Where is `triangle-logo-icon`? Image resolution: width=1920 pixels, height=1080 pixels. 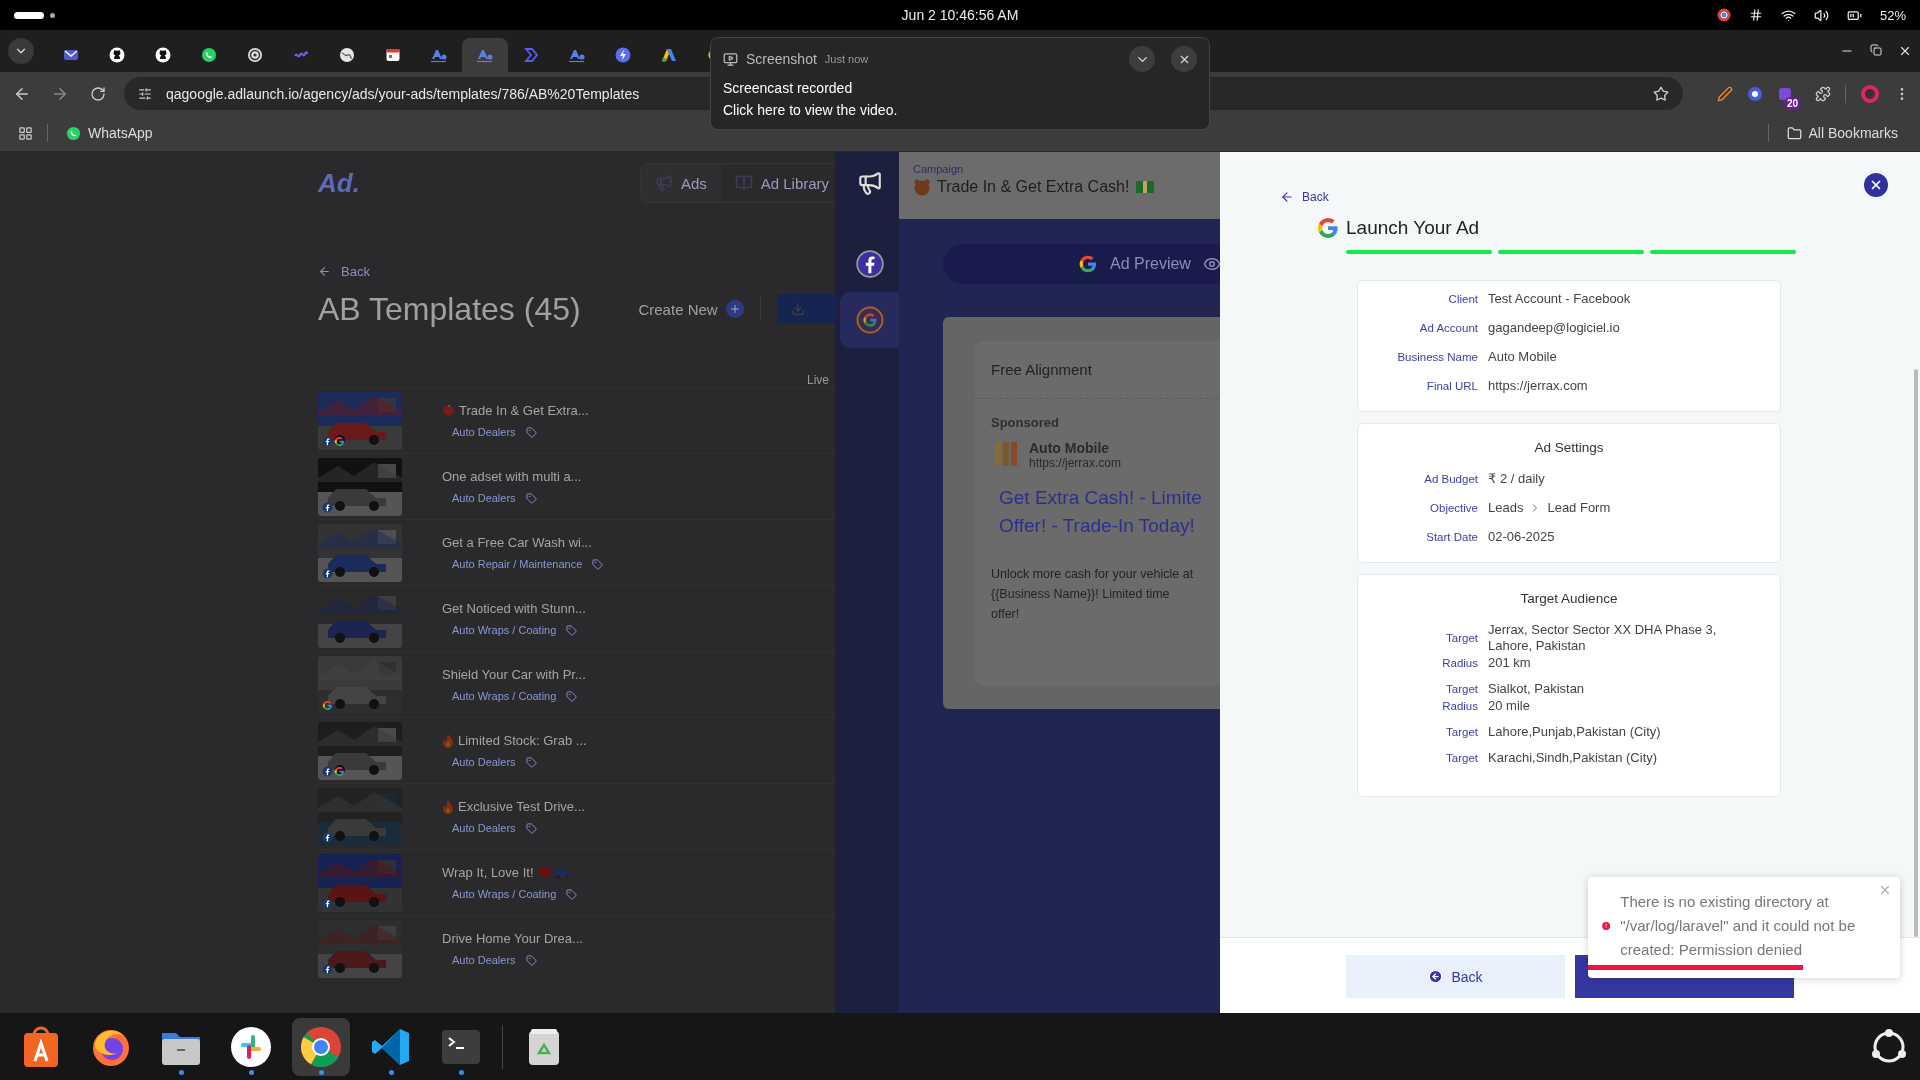
triangle-logo-icon is located at coordinates (669, 55).